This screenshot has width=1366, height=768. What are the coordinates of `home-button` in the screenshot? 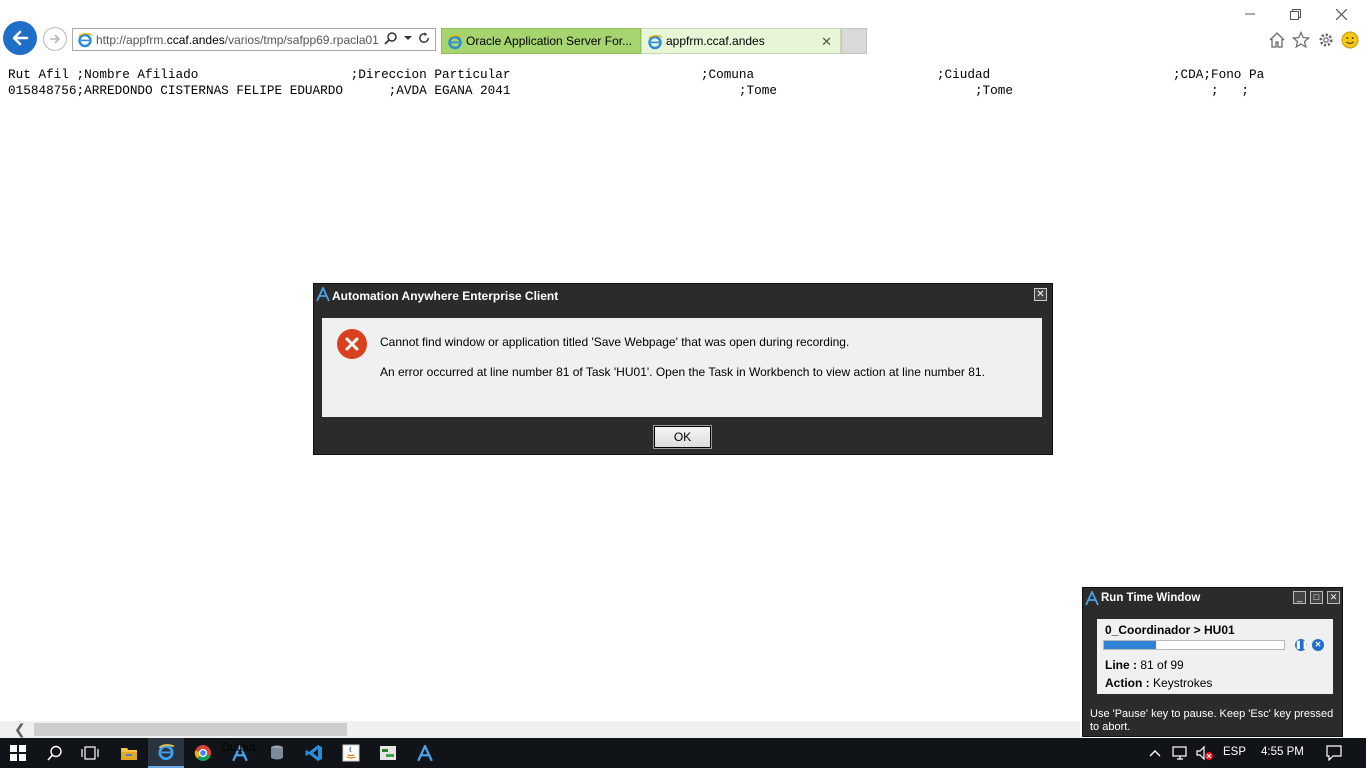 It's located at (1277, 40).